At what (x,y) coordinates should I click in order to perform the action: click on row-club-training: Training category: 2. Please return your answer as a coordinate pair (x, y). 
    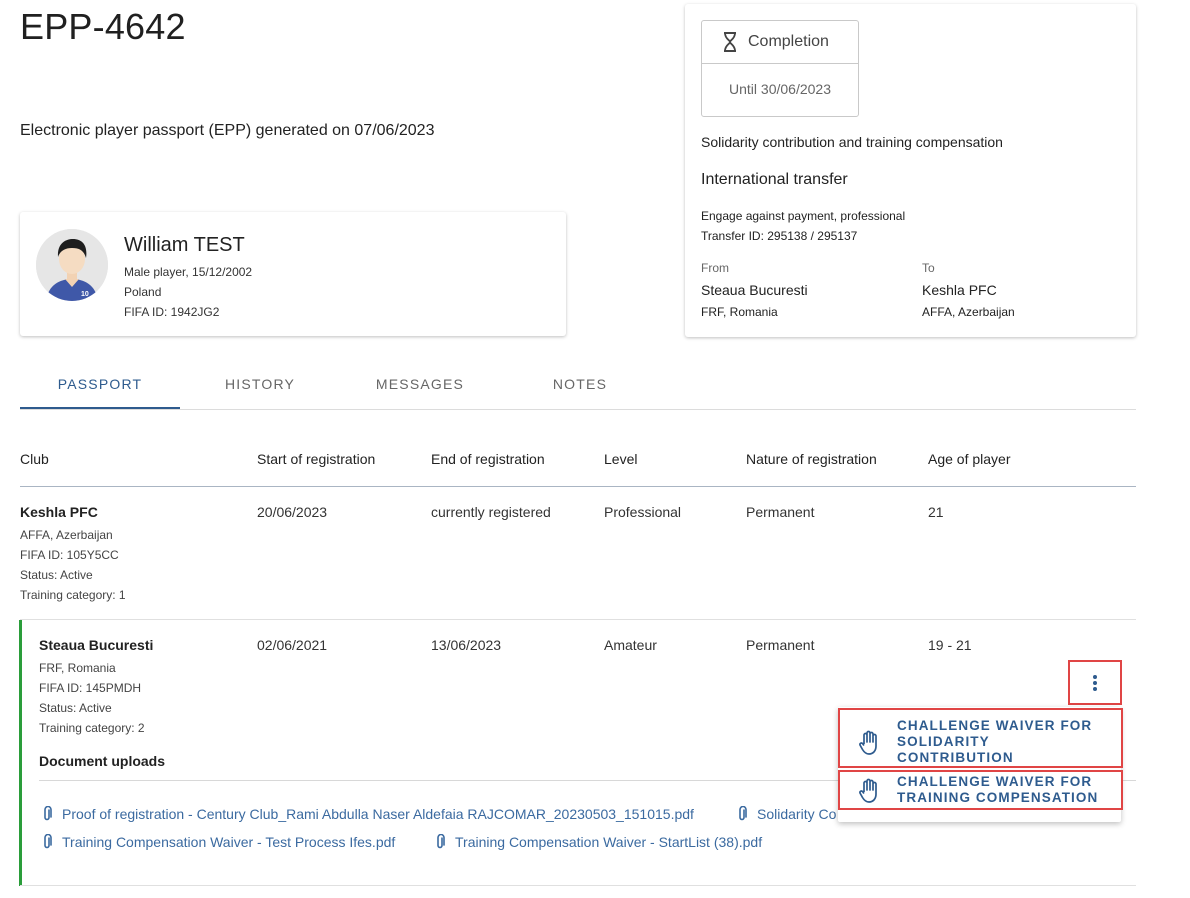
    Looking at the image, I should click on (92, 728).